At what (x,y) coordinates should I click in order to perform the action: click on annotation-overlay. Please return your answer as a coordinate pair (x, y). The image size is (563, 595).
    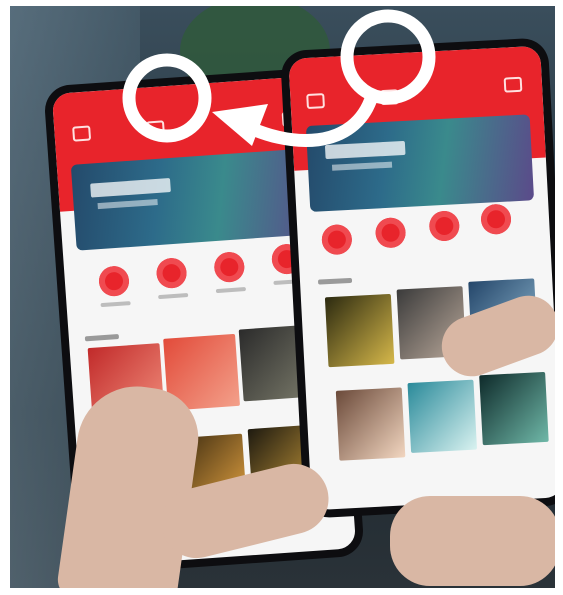
    Looking at the image, I should click on (279, 78).